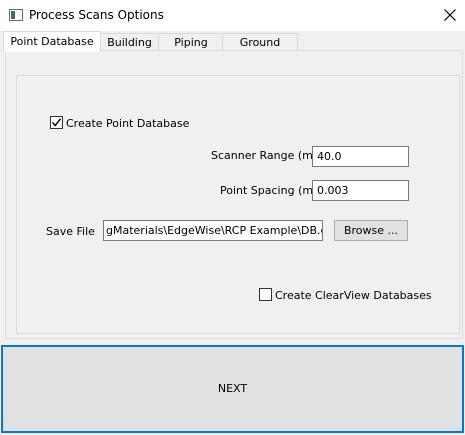  Describe the element at coordinates (260, 42) in the screenshot. I see `tab-ground: Ground` at that location.